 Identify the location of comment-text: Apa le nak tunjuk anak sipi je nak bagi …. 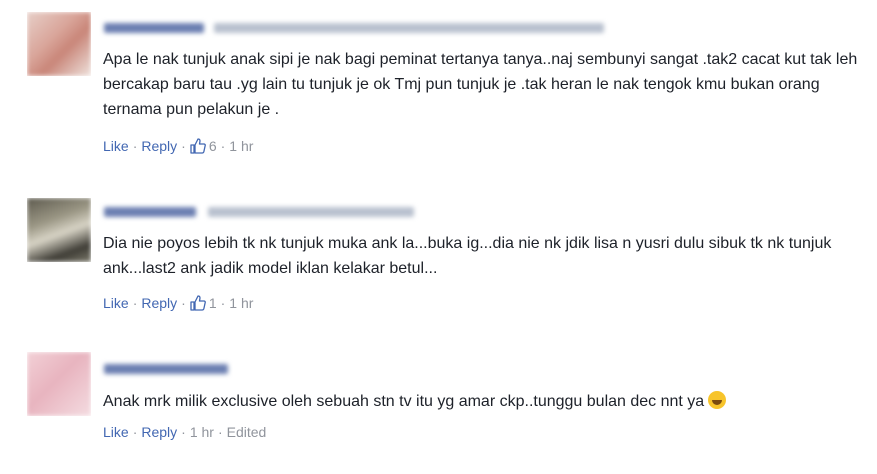
(480, 84).